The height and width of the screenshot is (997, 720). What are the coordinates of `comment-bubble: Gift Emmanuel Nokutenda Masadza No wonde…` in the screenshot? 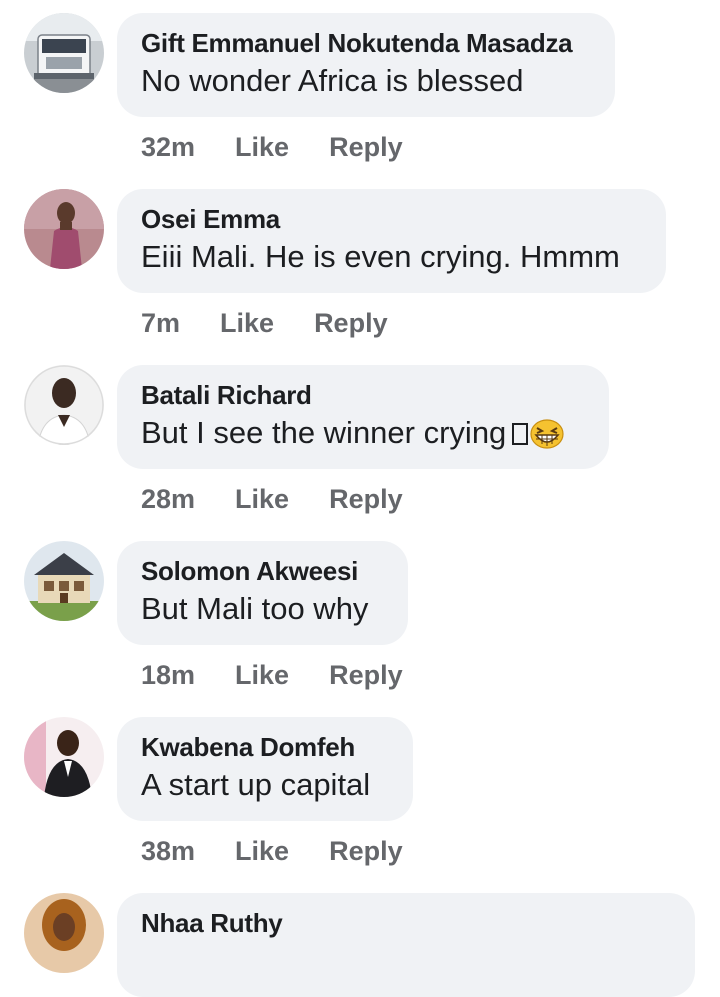 It's located at (366, 65).